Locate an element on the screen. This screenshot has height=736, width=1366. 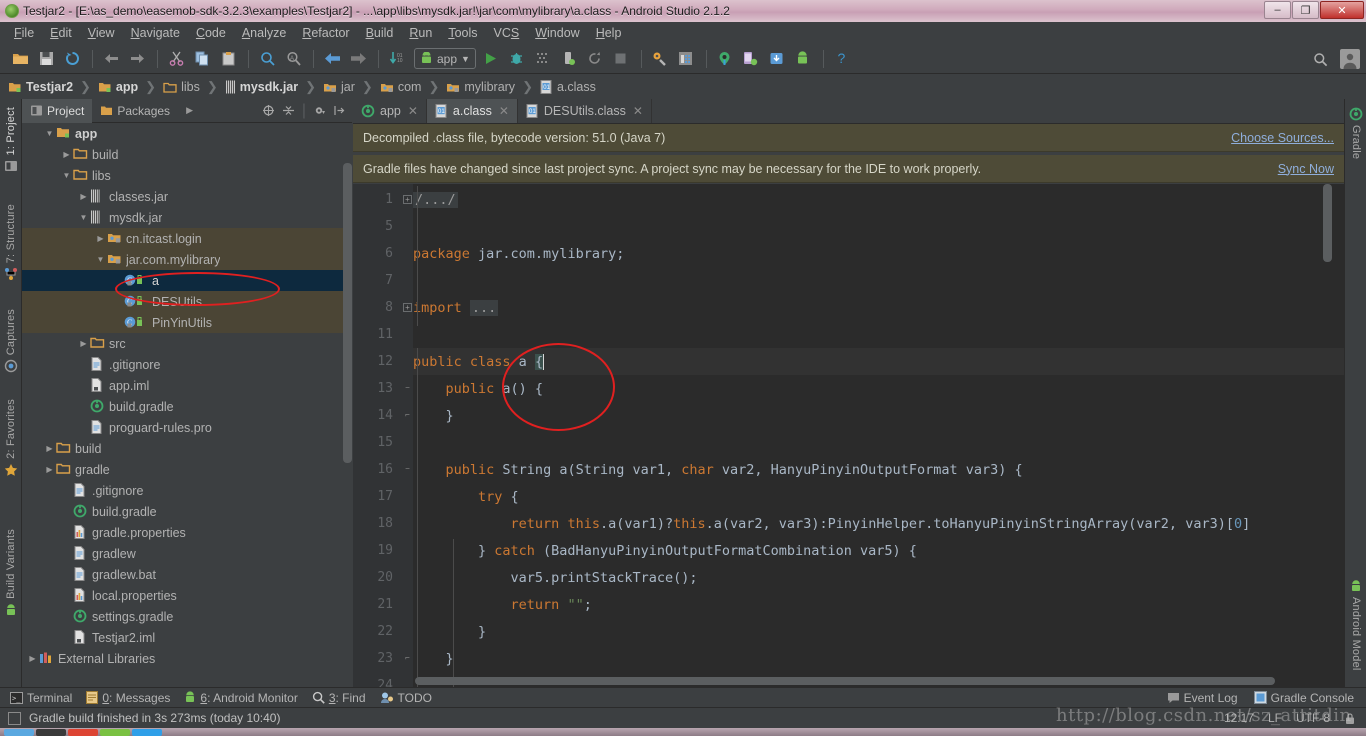
device-monitor-icon is located at coordinates (751, 59).